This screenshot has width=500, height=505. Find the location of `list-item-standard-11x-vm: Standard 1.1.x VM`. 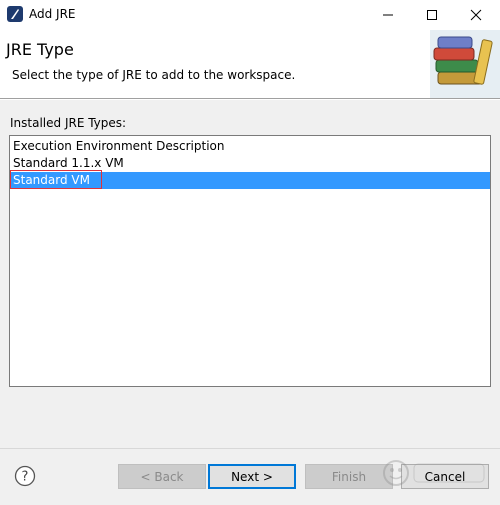

list-item-standard-11x-vm: Standard 1.1.x VM is located at coordinates (250, 163).